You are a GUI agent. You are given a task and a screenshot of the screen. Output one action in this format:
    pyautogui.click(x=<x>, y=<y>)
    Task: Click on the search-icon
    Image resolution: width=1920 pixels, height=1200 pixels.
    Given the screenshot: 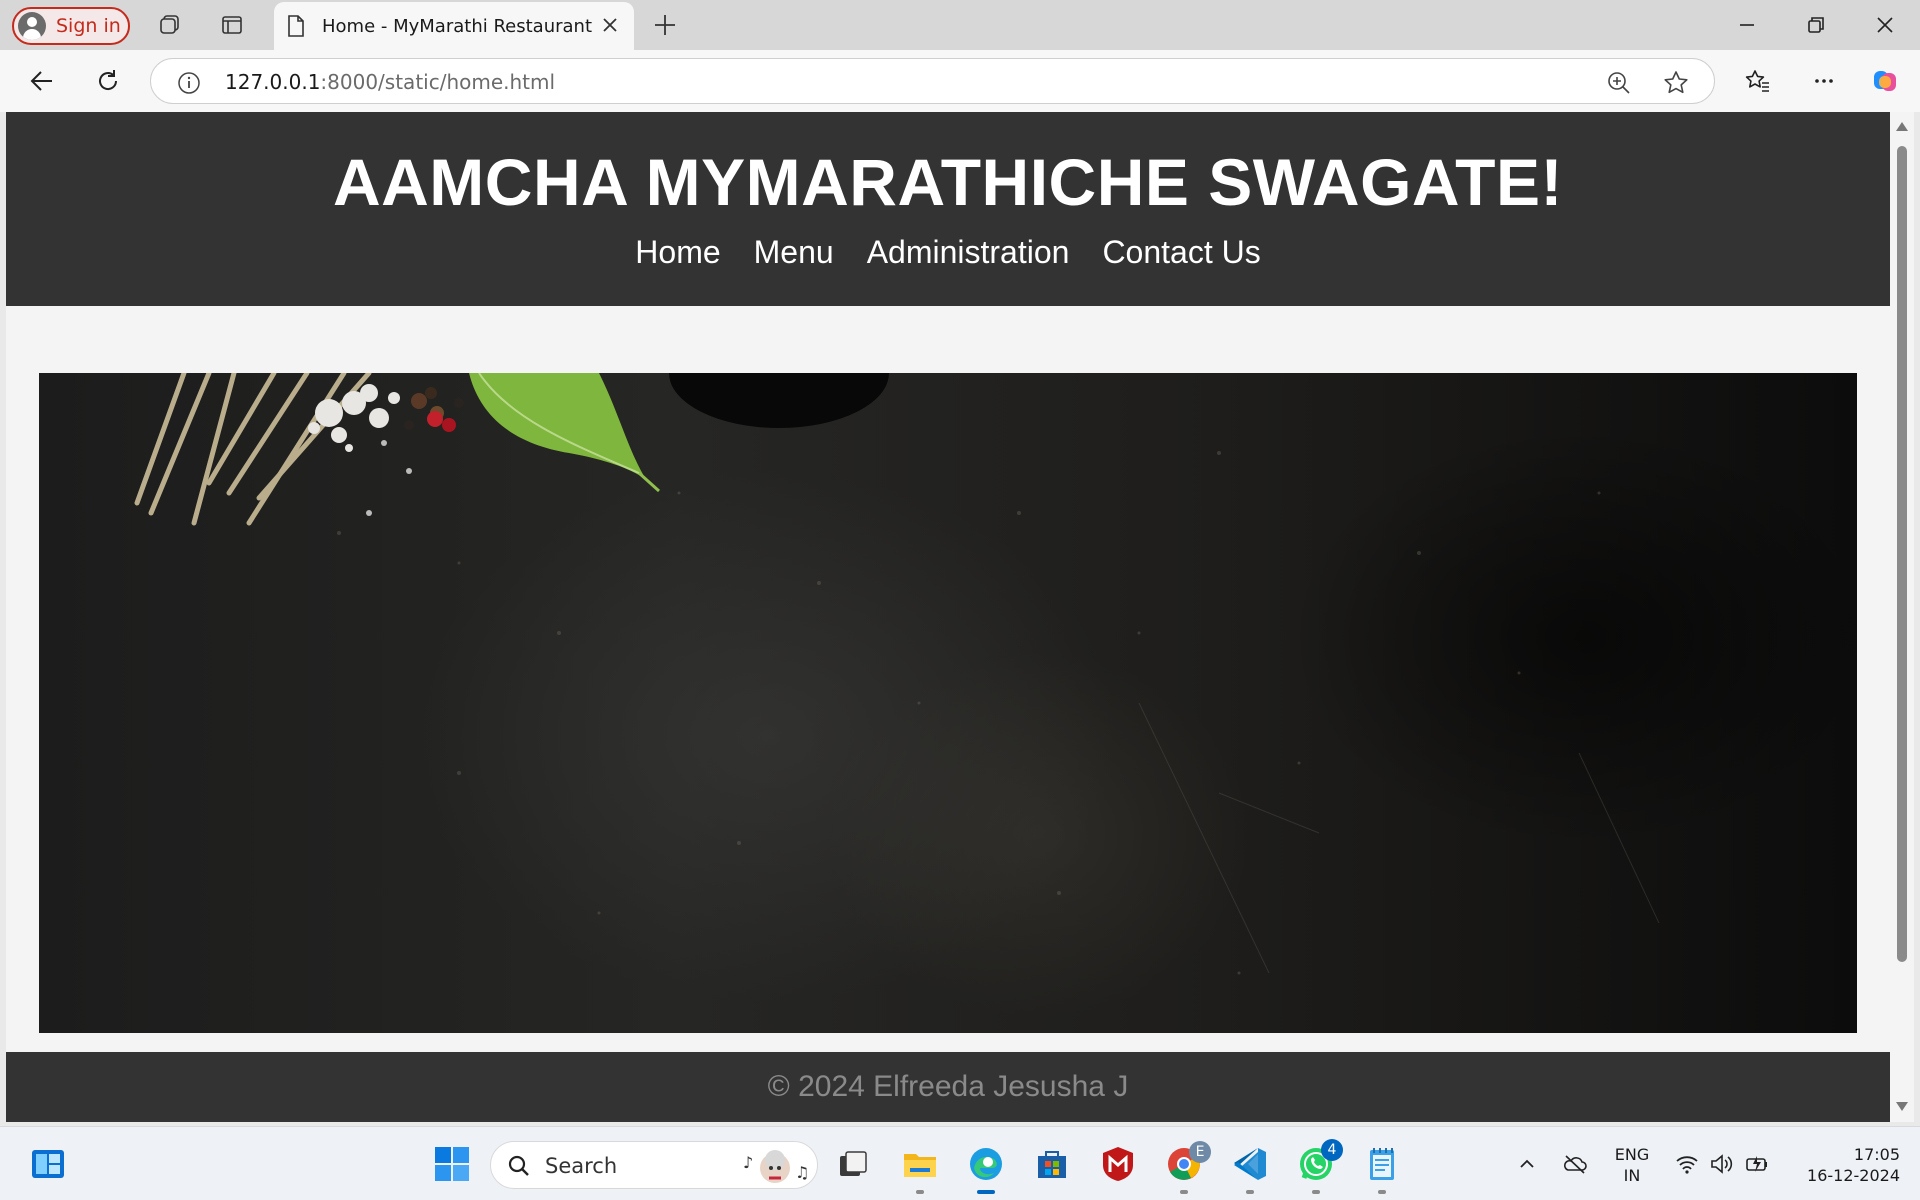 What is the action you would take?
    pyautogui.click(x=518, y=1165)
    